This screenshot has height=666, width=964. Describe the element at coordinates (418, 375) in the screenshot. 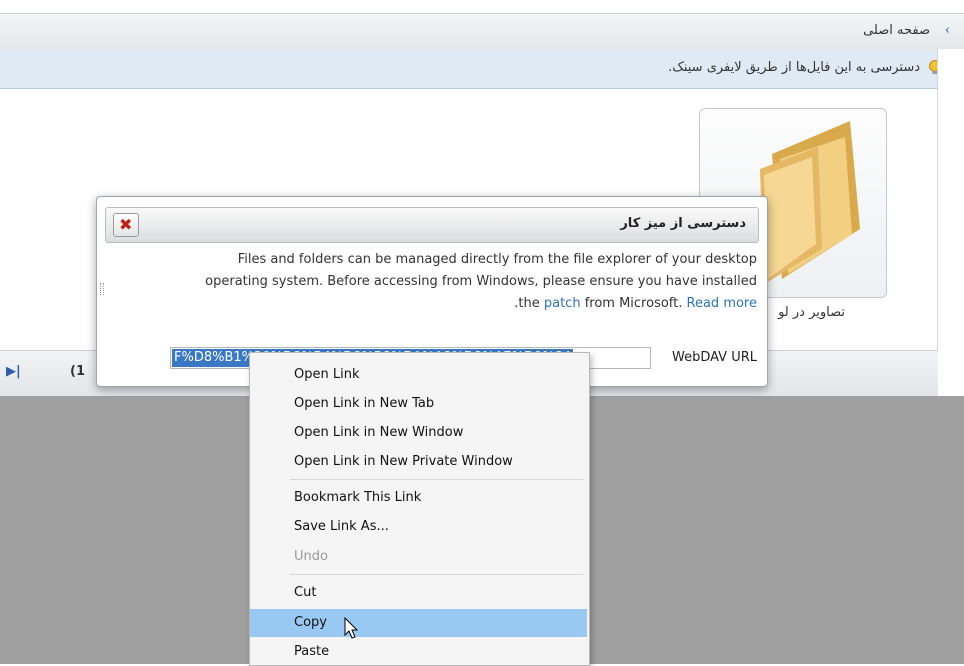

I see `menu-item-open-link: Open Link` at that location.